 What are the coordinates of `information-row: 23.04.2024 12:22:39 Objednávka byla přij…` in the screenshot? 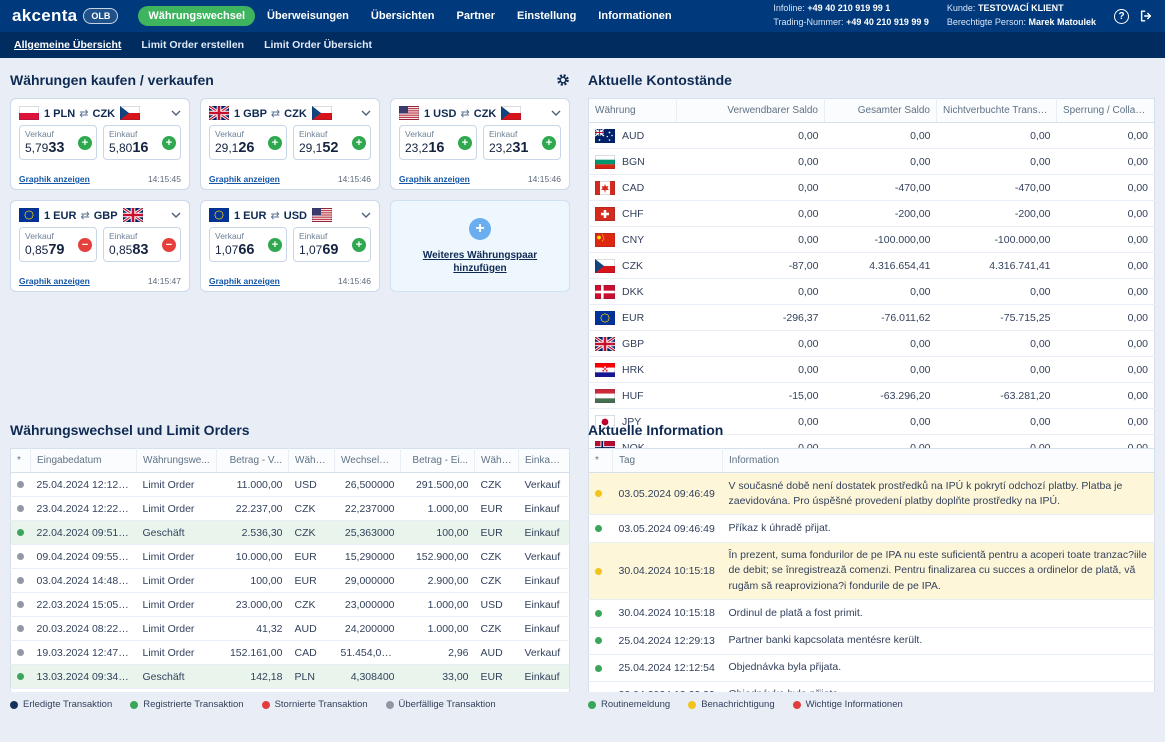 It's located at (871, 686).